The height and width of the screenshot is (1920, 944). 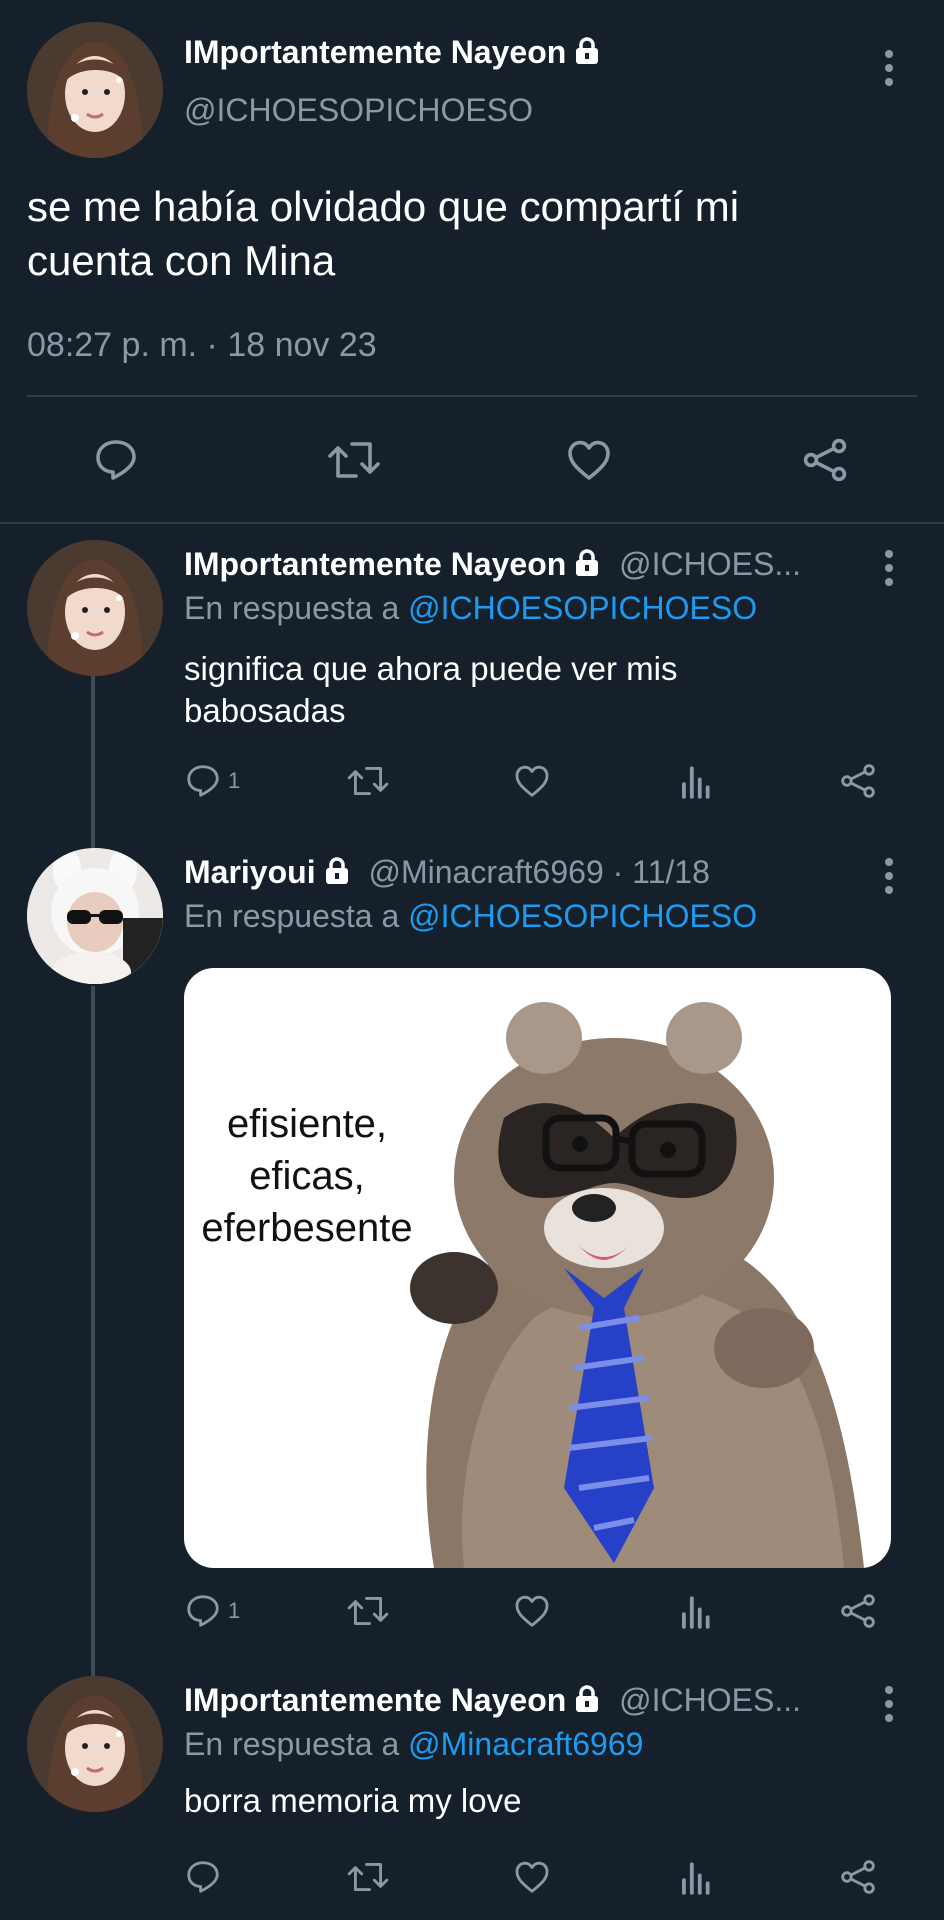 What do you see at coordinates (637, 1285) in the screenshot?
I see `raccoon-illustration` at bounding box center [637, 1285].